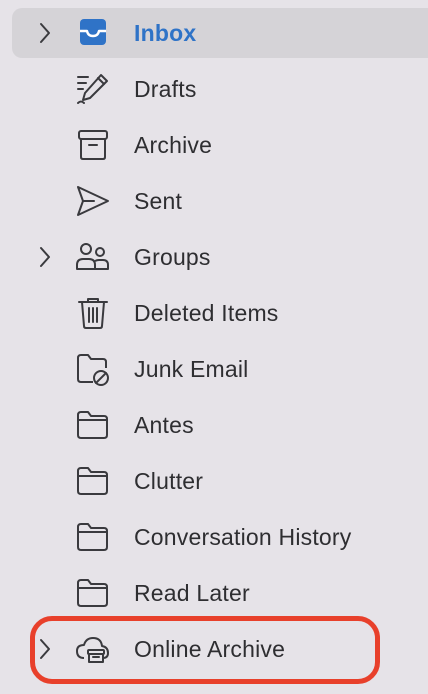 This screenshot has height=694, width=428. I want to click on folder-label: Groups, so click(172, 257).